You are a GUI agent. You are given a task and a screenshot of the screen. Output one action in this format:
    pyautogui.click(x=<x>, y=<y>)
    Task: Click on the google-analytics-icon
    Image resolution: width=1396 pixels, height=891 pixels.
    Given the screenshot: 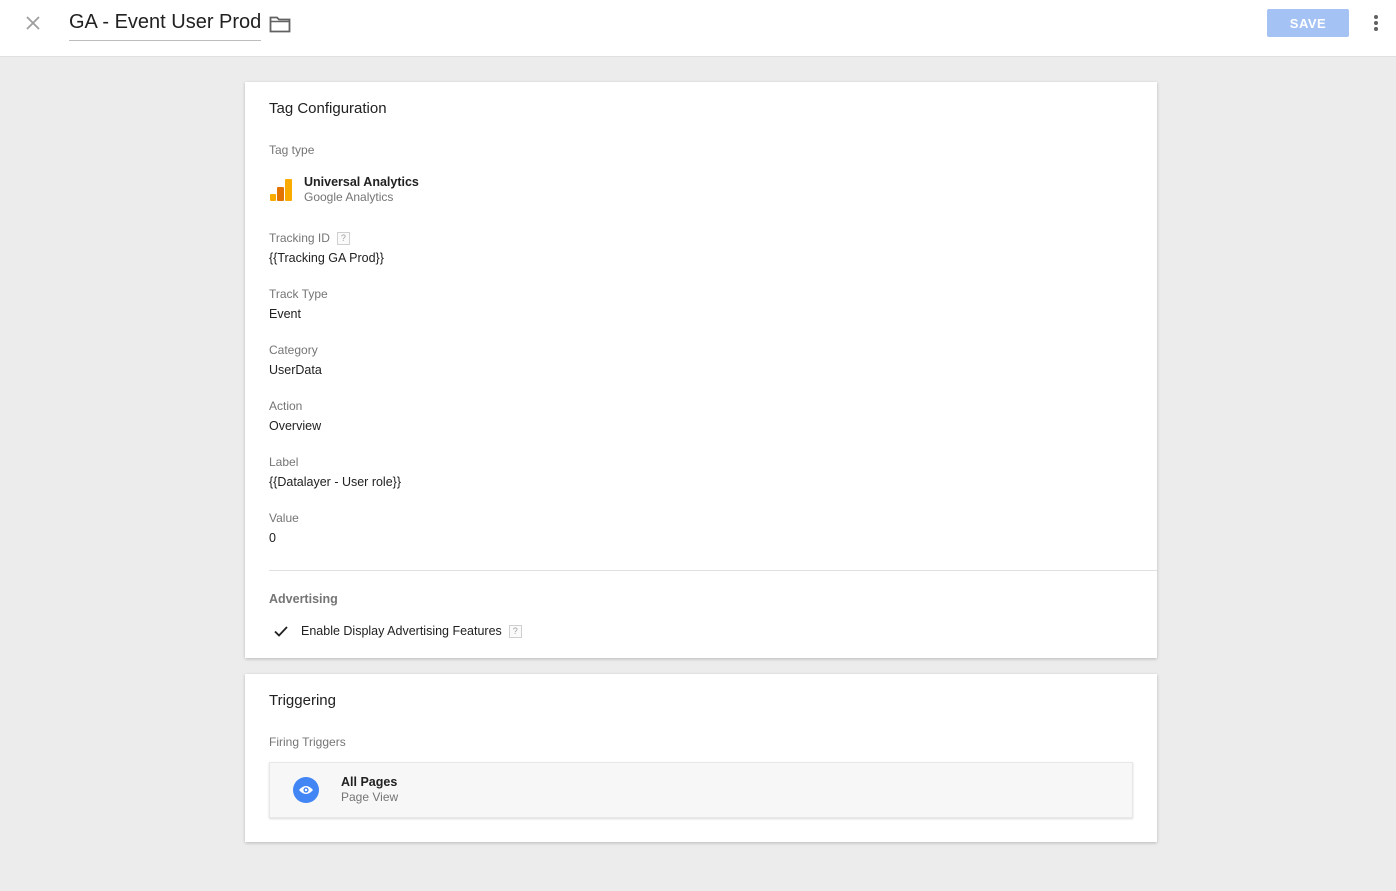 What is the action you would take?
    pyautogui.click(x=281, y=190)
    